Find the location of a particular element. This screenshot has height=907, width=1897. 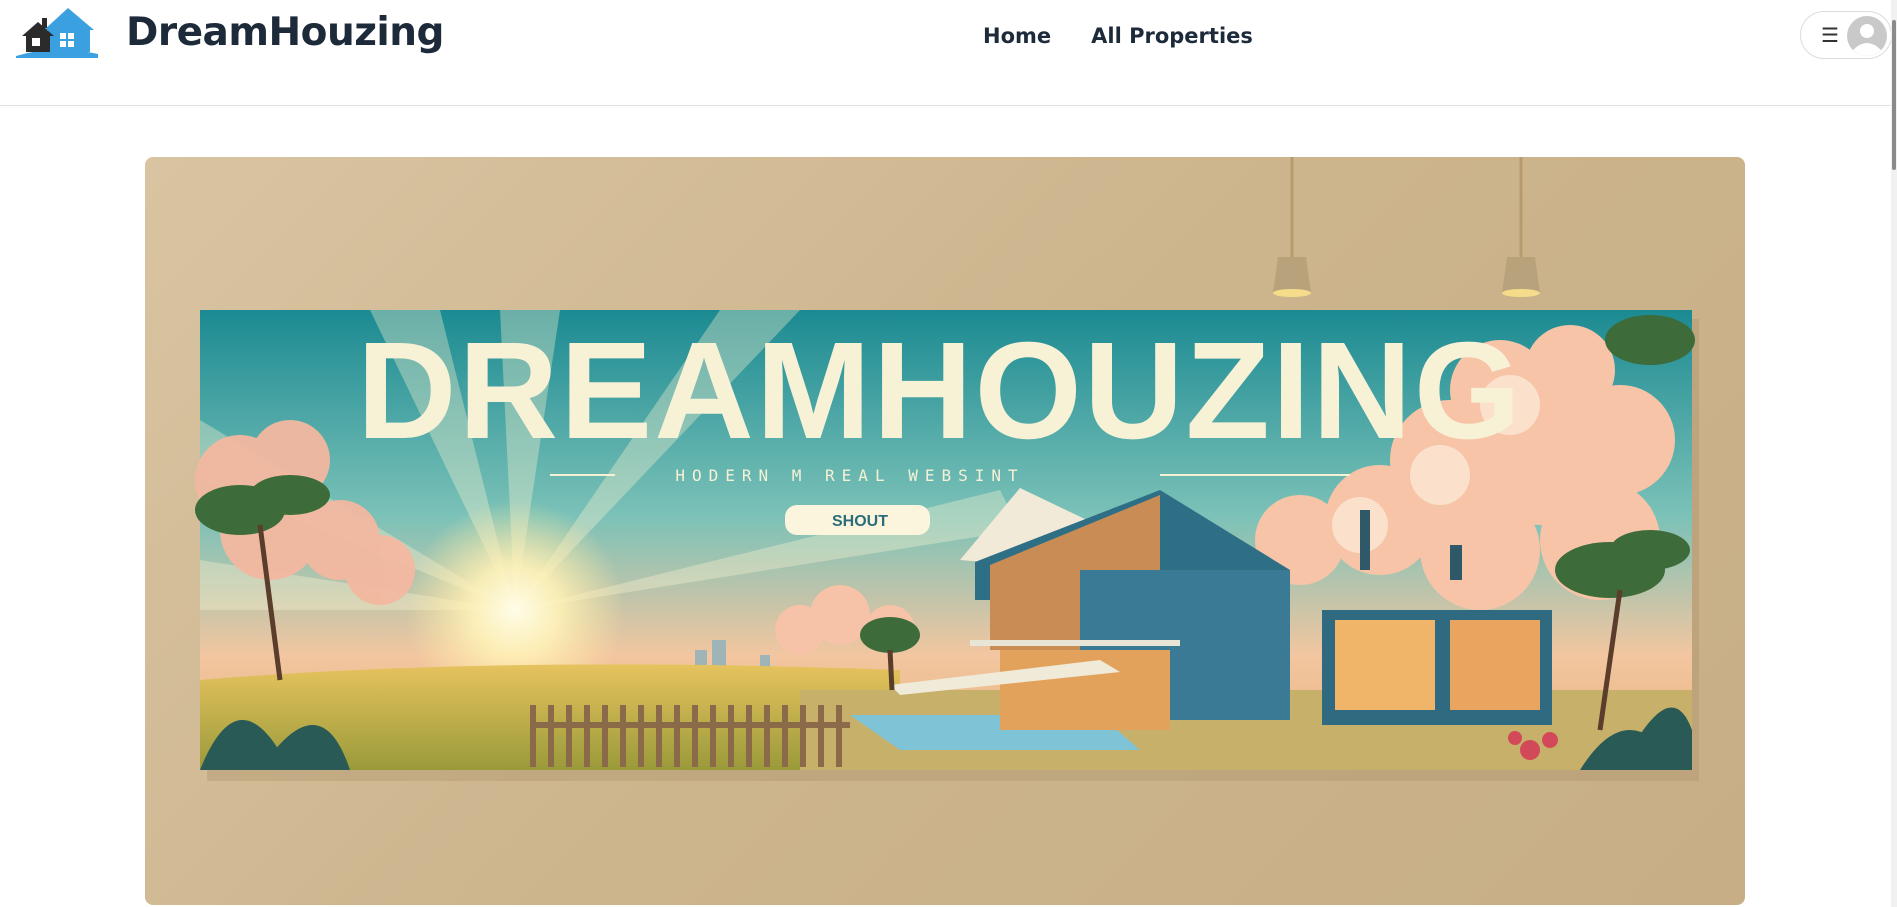

brand-home-link: DreamHouzing is located at coordinates (229, 32).